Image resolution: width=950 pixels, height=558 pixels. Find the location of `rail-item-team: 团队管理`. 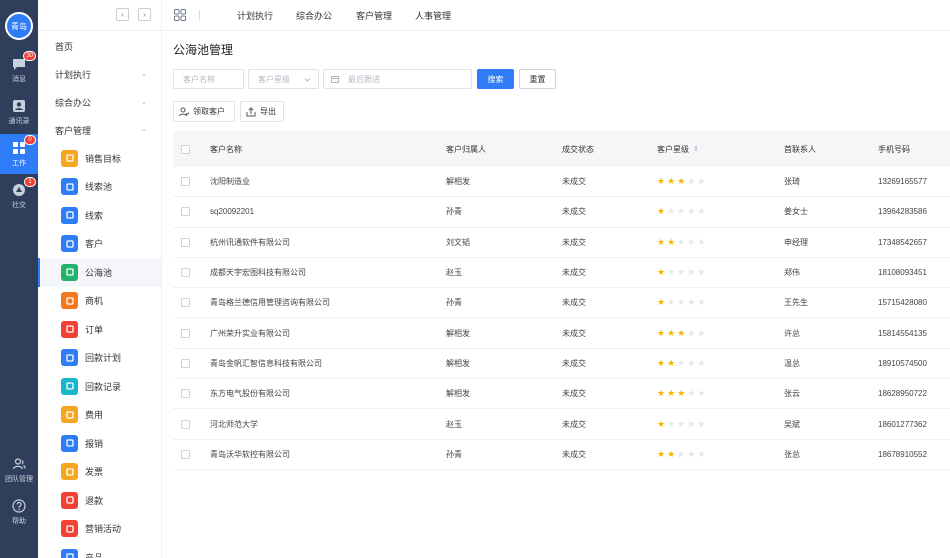

rail-item-team: 团队管理 is located at coordinates (19, 470).